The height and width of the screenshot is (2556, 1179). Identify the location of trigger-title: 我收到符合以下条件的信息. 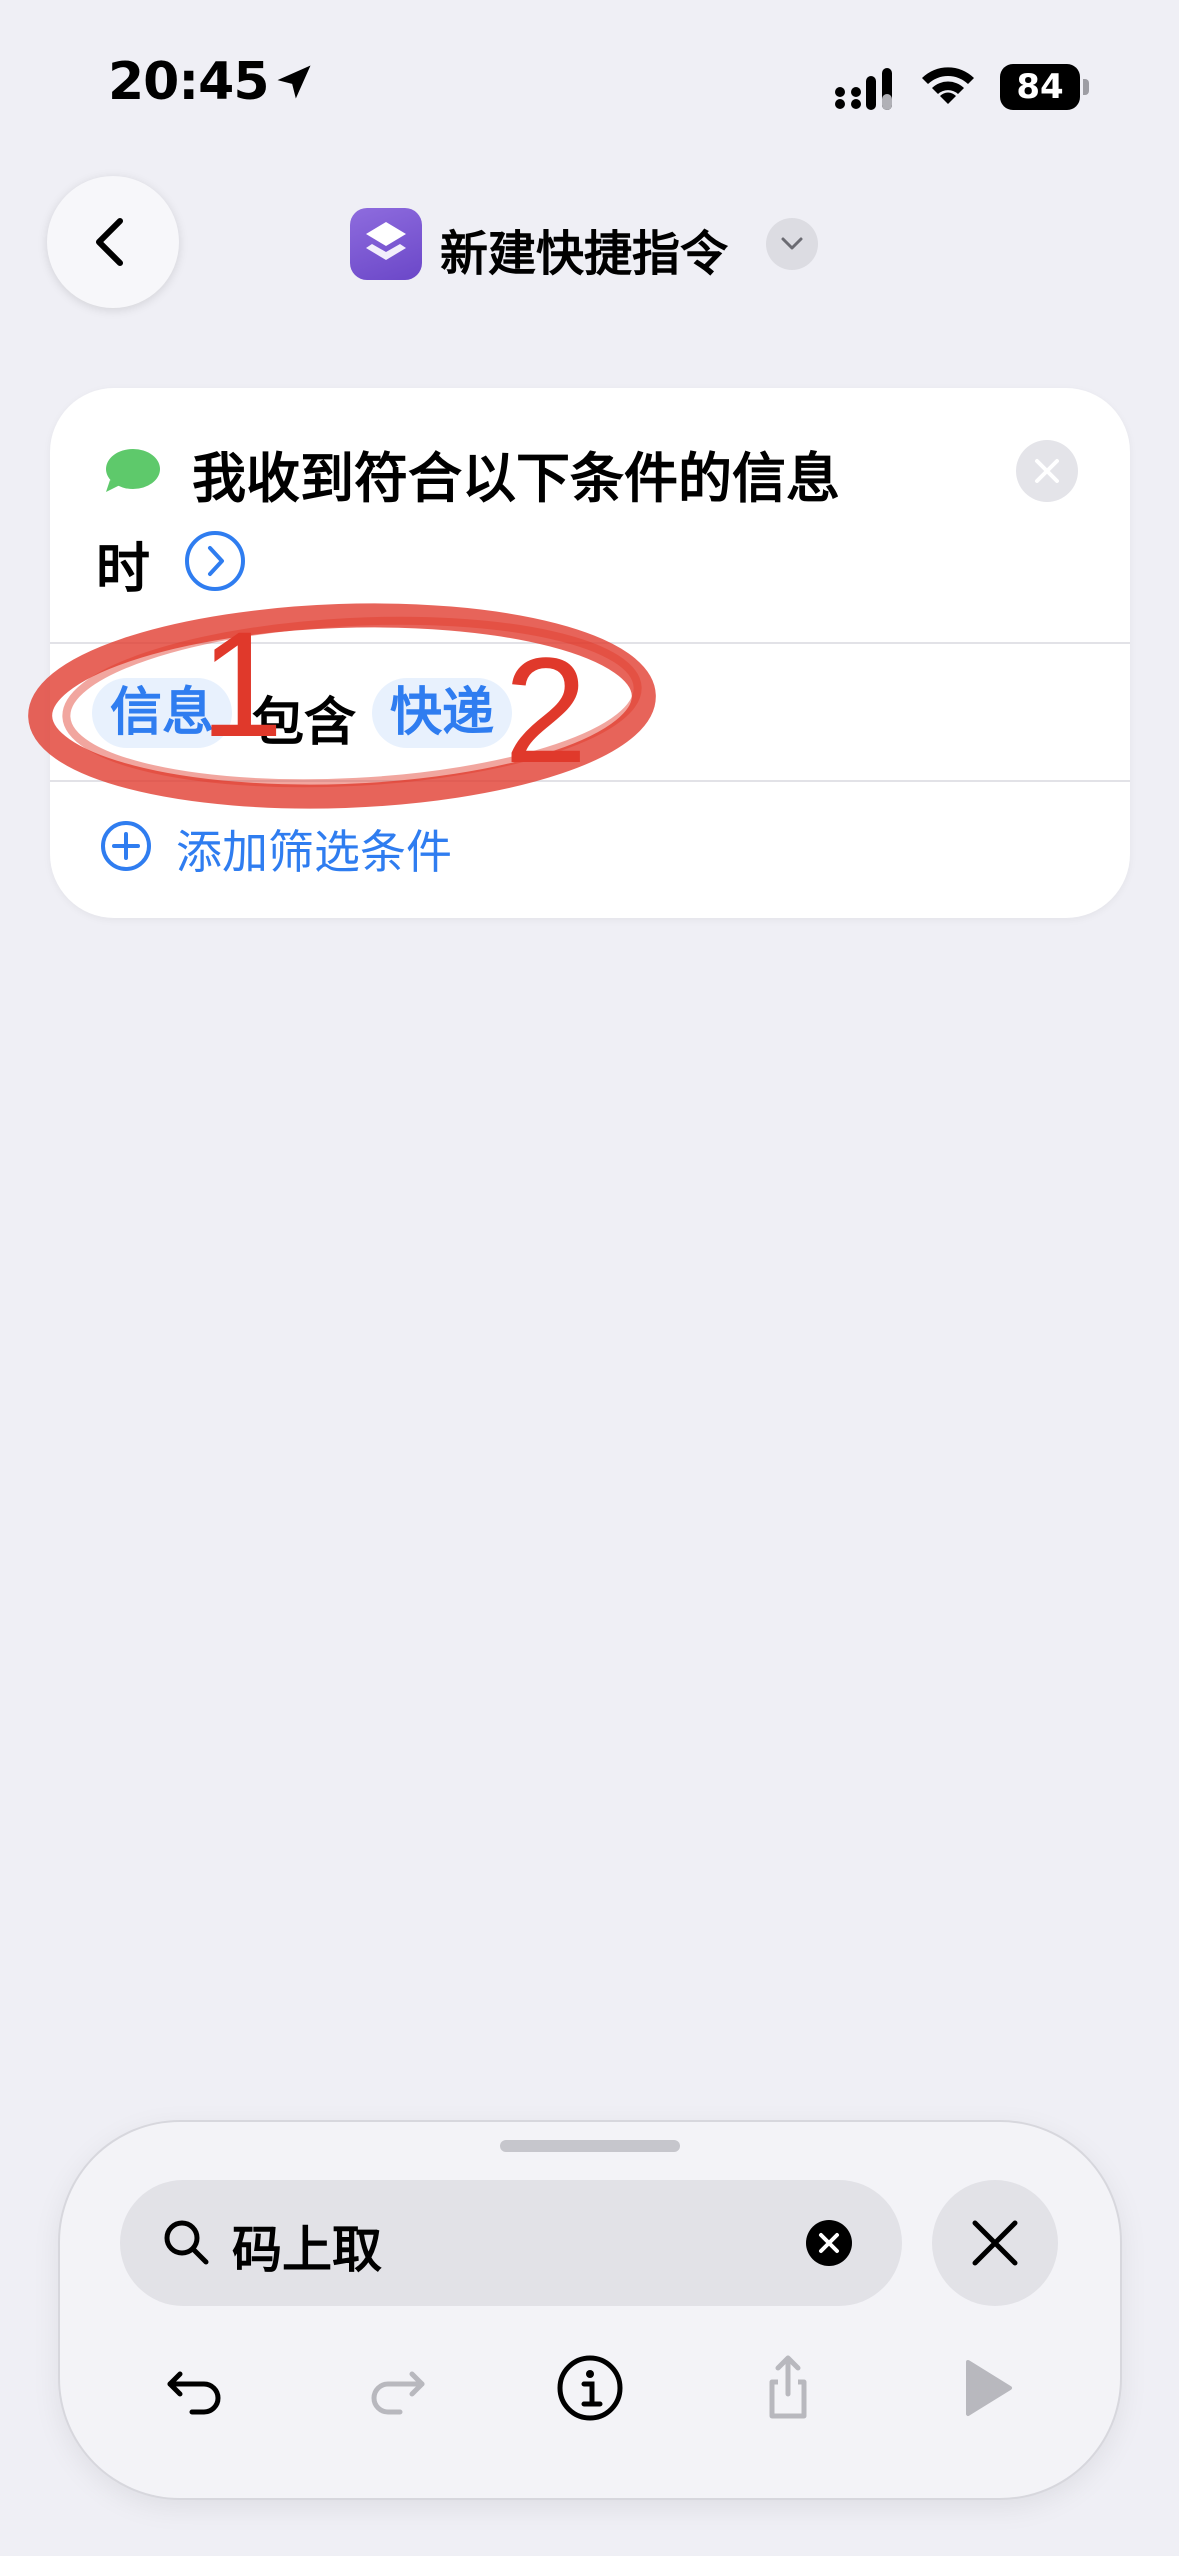
(516, 478).